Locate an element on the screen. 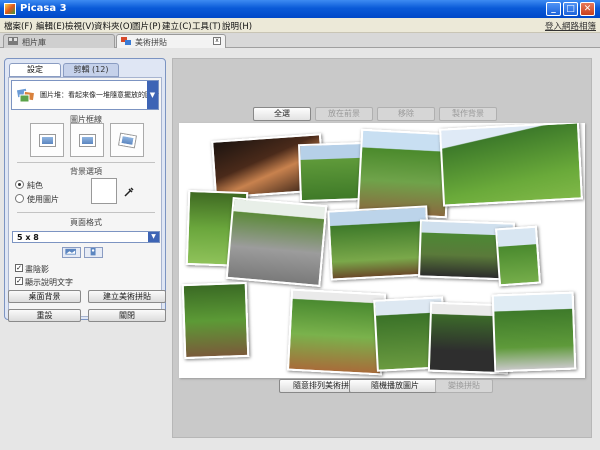 This screenshot has width=600, height=450. tab-collage: 美術拼貼 x is located at coordinates (171, 41).